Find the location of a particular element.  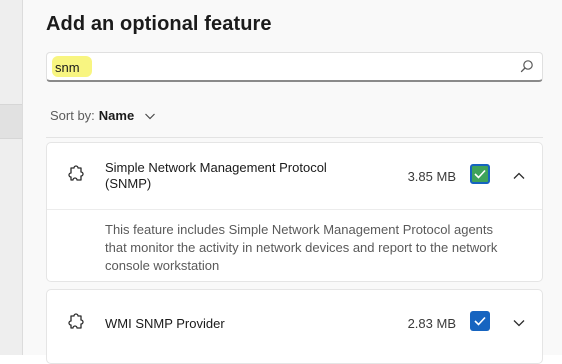

feature-size: 2.83 MB is located at coordinates (431, 323).